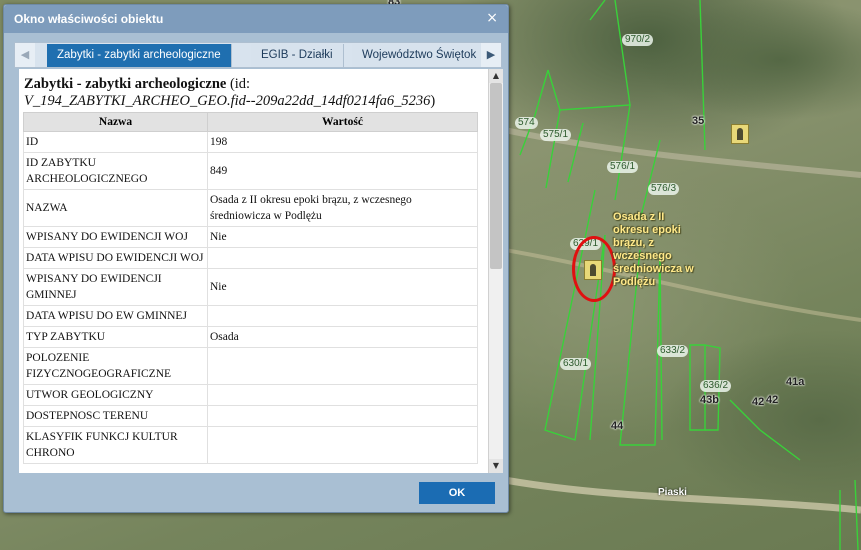 This screenshot has width=861, height=550. I want to click on table-row: TYP ZABYTKU Osada, so click(250, 337).